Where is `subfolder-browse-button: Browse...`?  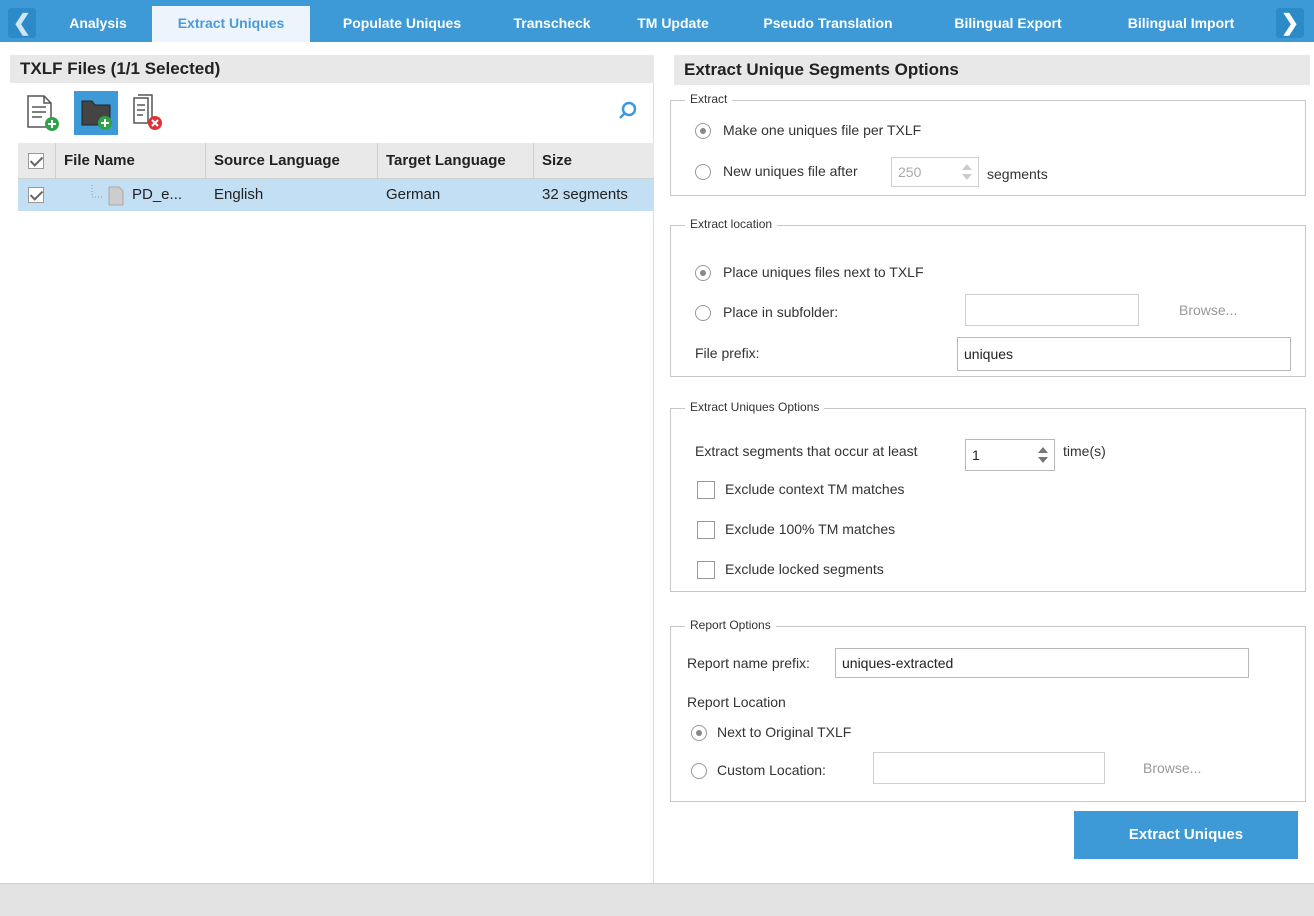 subfolder-browse-button: Browse... is located at coordinates (1208, 310).